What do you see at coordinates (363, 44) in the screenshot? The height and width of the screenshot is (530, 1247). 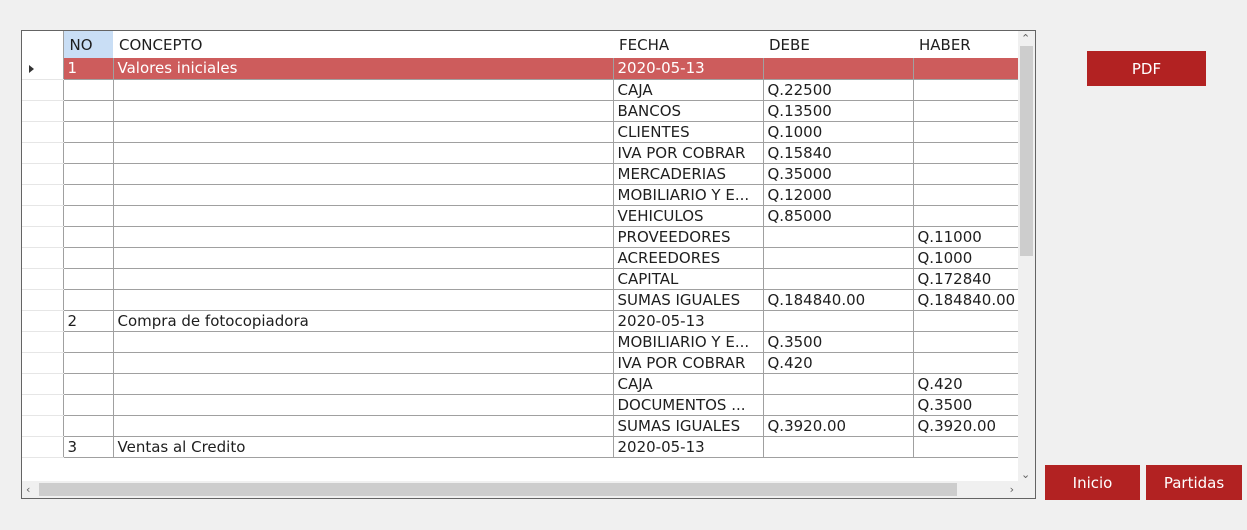 I see `column-header-concepto: CONCEPTO` at bounding box center [363, 44].